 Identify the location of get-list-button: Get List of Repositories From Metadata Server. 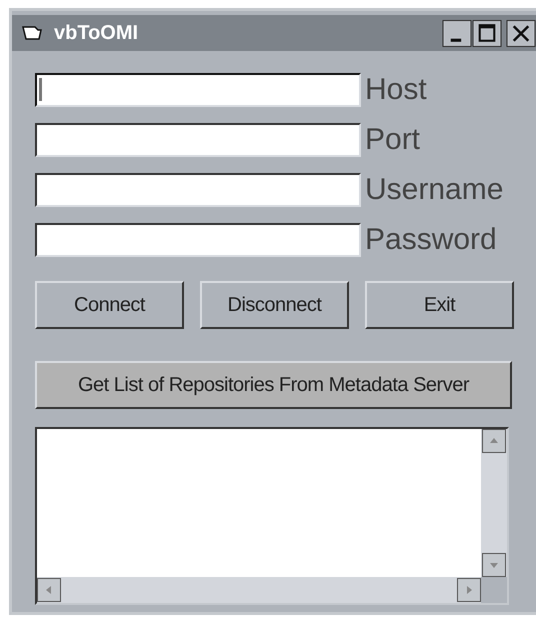
(273, 385).